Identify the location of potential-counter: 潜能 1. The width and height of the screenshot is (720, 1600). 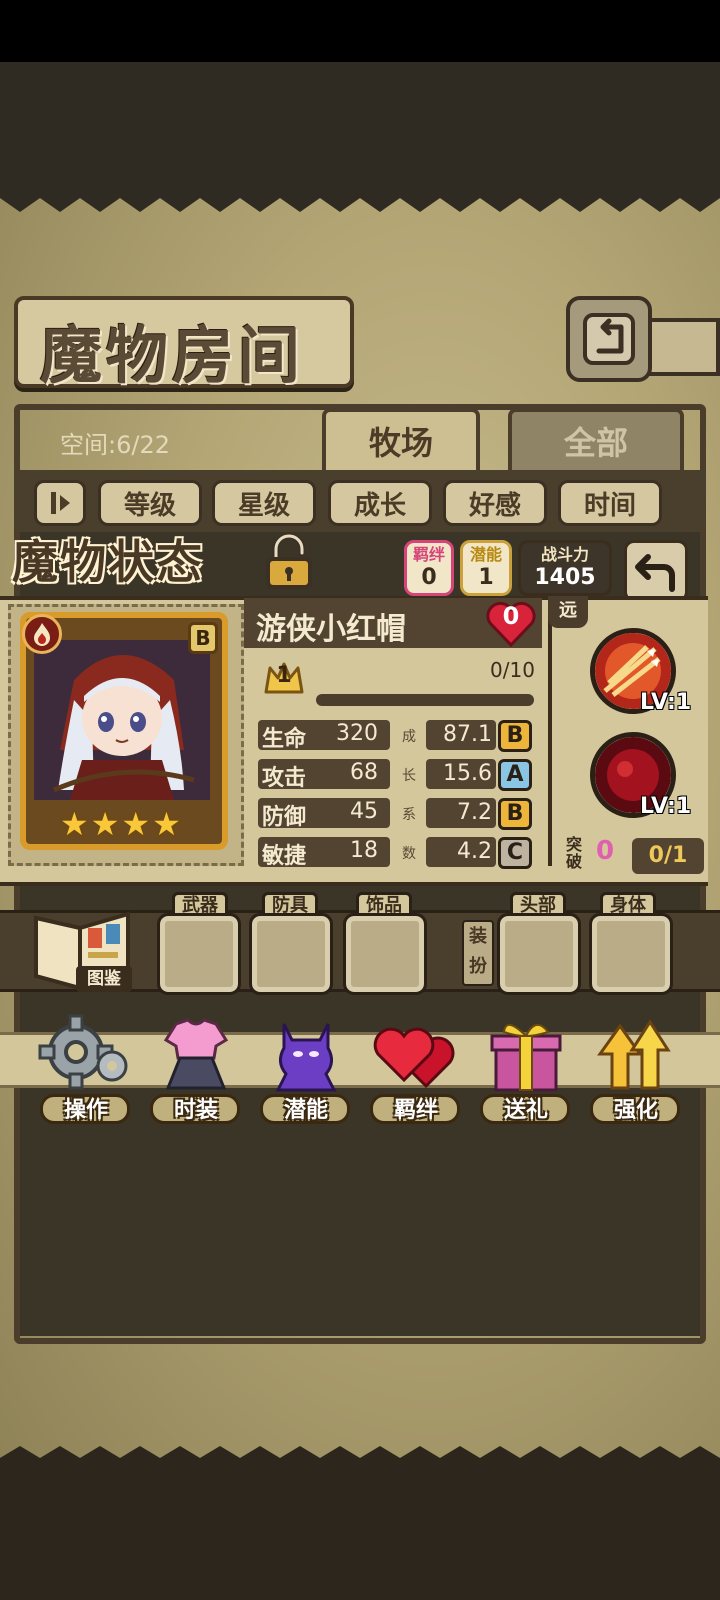
(486, 568).